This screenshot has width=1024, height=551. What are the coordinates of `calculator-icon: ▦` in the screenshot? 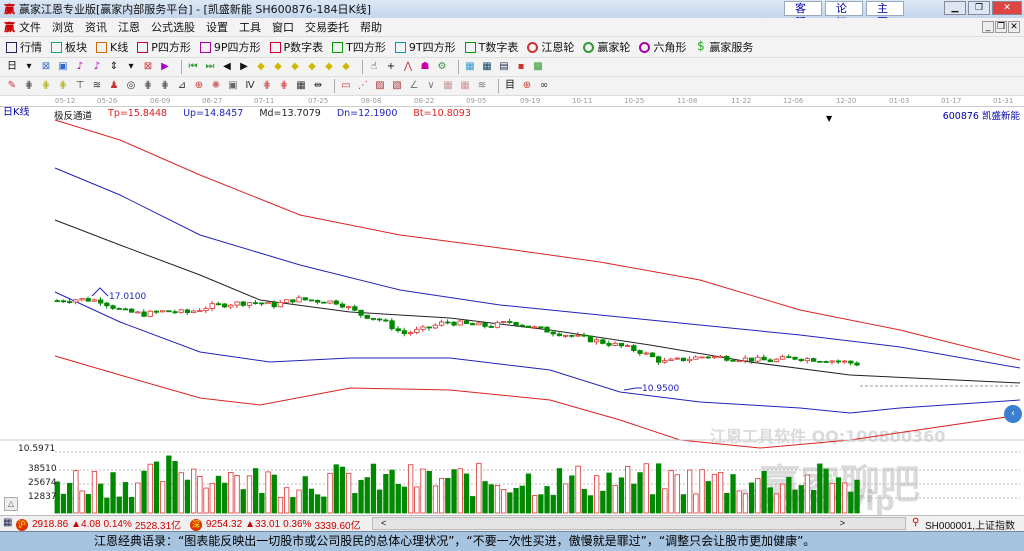 It's located at (7, 522).